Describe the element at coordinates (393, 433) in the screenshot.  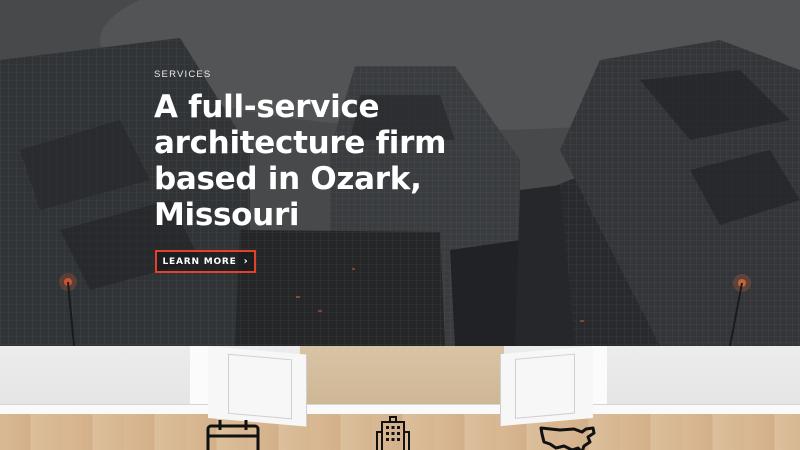
I see `office-building-icon` at that location.